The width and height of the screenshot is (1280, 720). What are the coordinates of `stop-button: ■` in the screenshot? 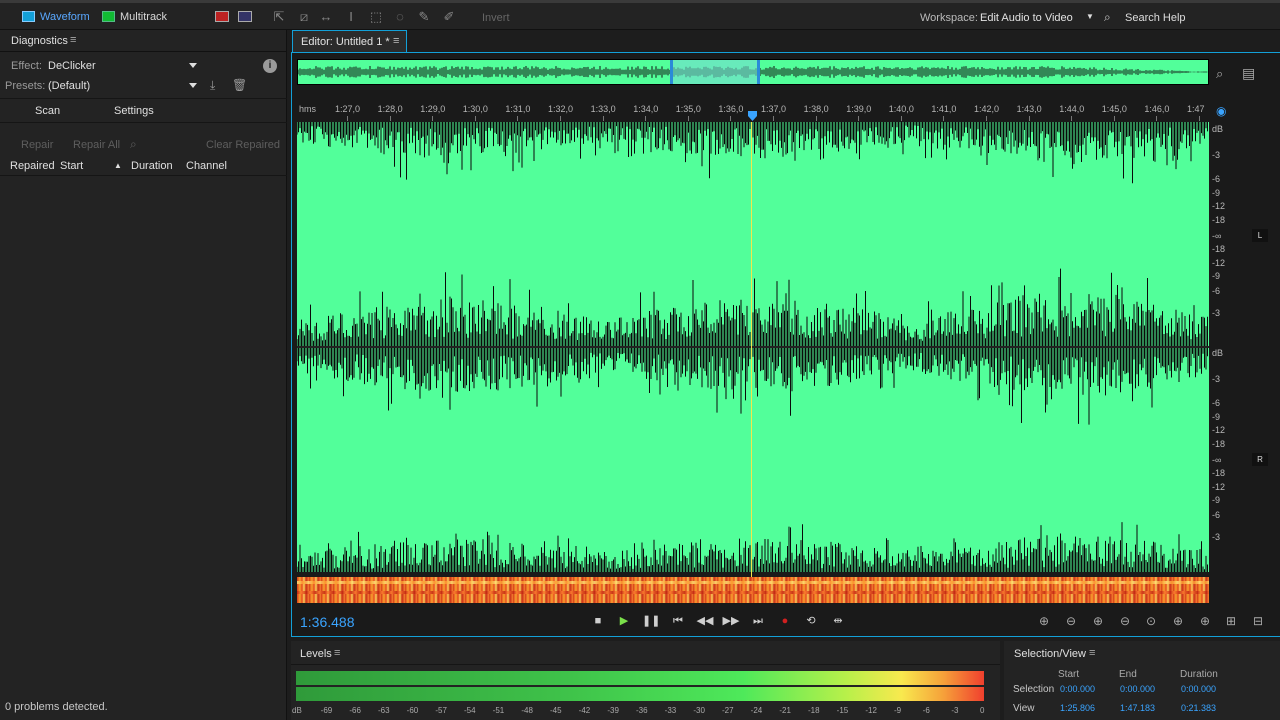 It's located at (598, 621).